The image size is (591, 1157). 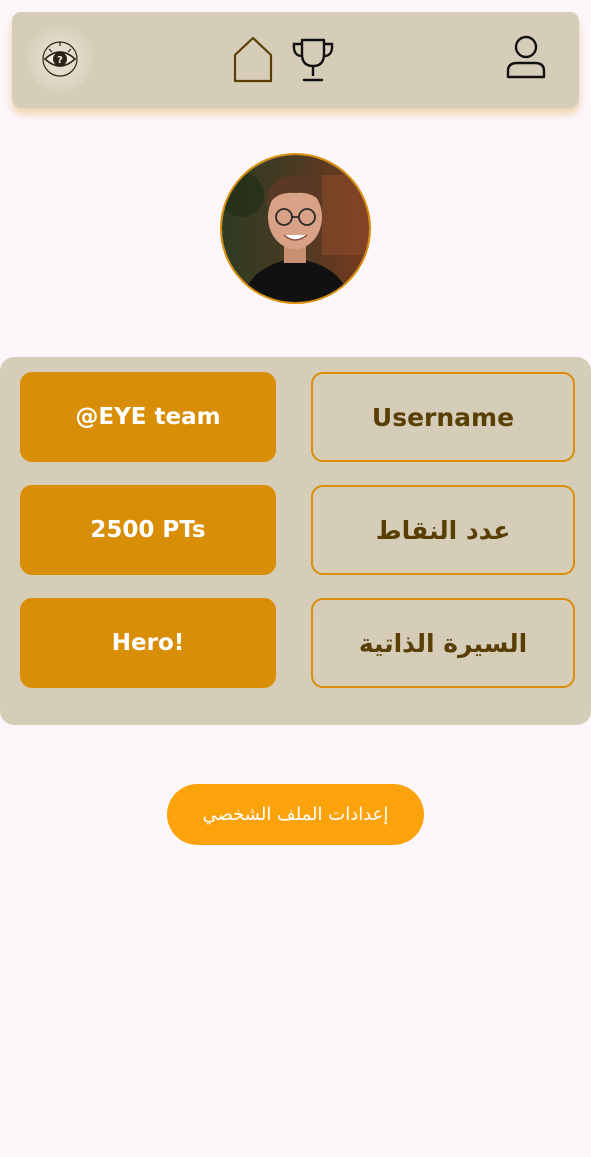 I want to click on user-icon, so click(x=526, y=57).